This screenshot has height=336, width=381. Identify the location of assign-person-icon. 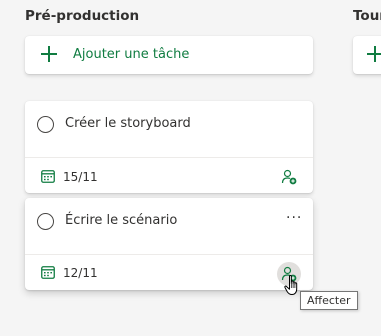
(289, 177).